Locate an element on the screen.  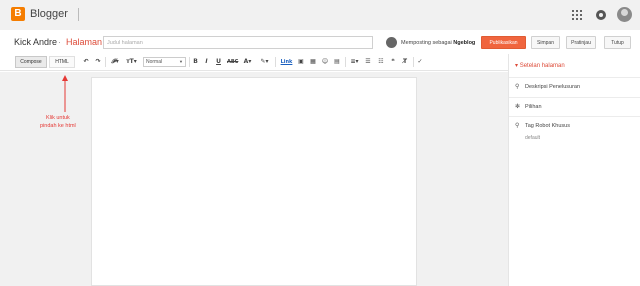
sidebar-item-label: Deskripsi Penelusuran is located at coordinates (553, 87).